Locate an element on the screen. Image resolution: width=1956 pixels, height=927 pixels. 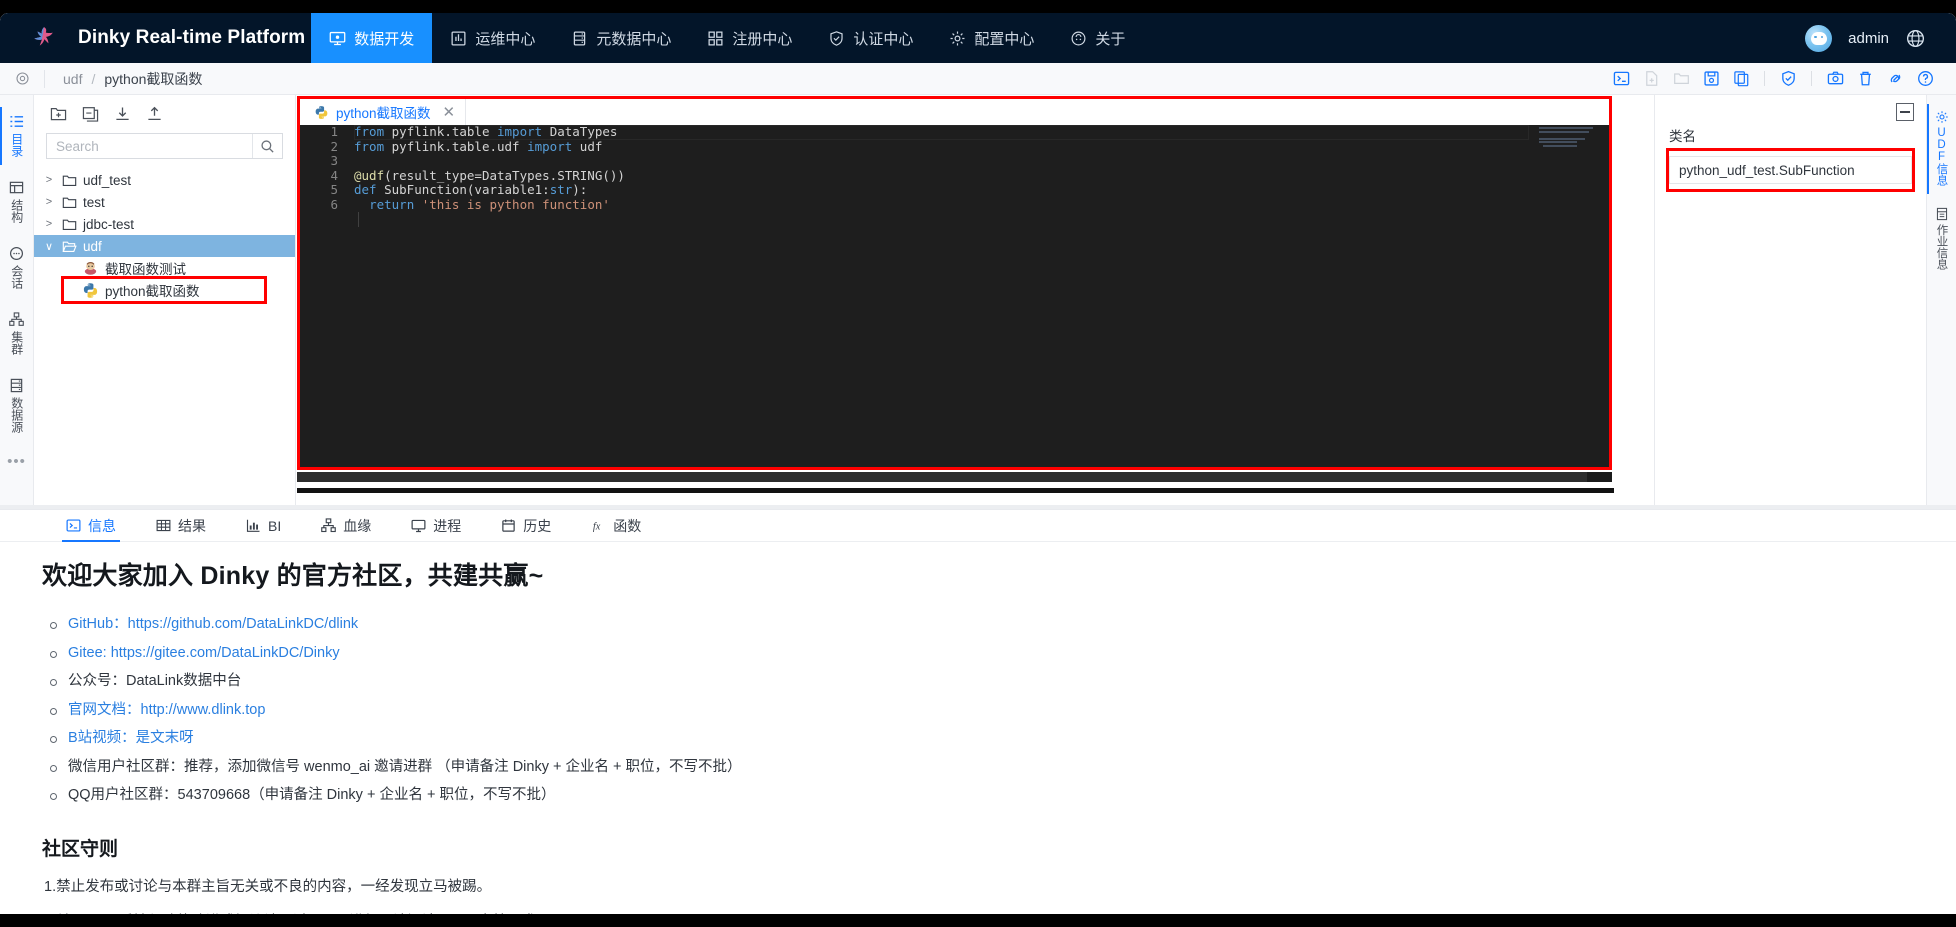
nav-label: 元数据中心 is located at coordinates (634, 39).